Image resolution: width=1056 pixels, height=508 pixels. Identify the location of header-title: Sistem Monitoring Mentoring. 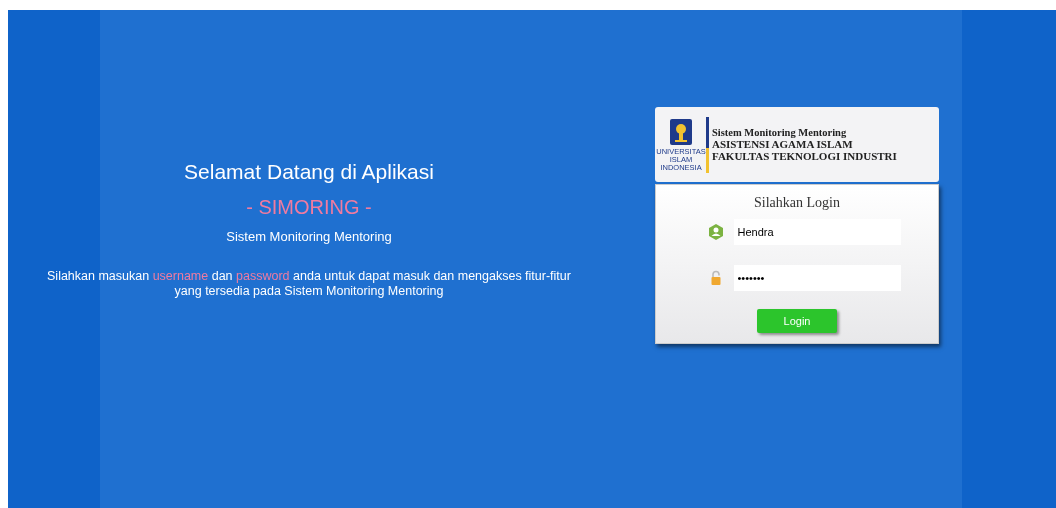
(780, 132).